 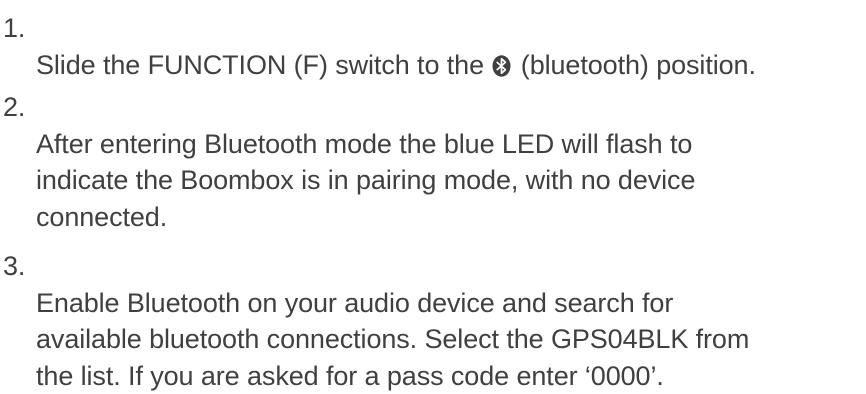 I want to click on step-number: 1., so click(x=14, y=28).